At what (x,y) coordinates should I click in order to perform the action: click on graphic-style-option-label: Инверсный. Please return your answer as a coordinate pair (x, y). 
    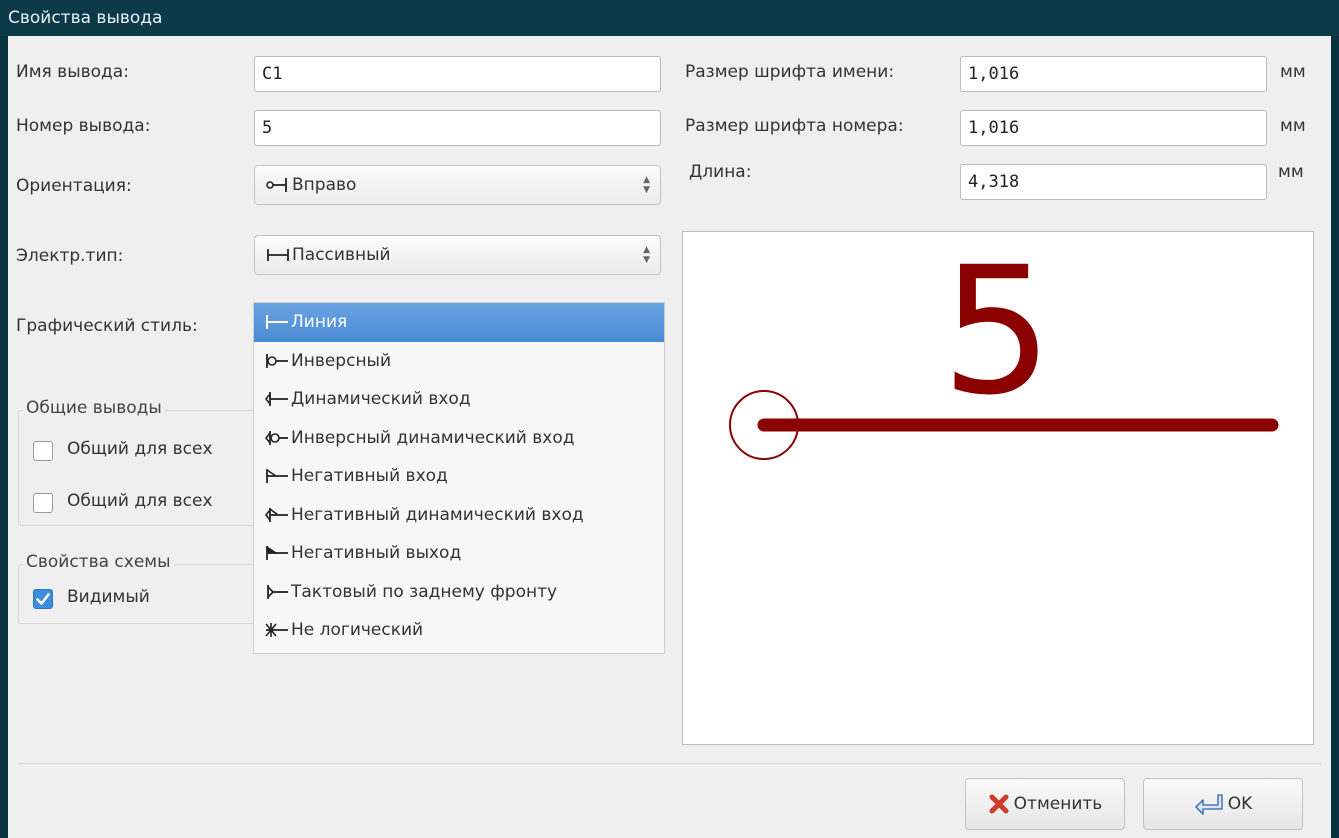
    Looking at the image, I should click on (341, 360).